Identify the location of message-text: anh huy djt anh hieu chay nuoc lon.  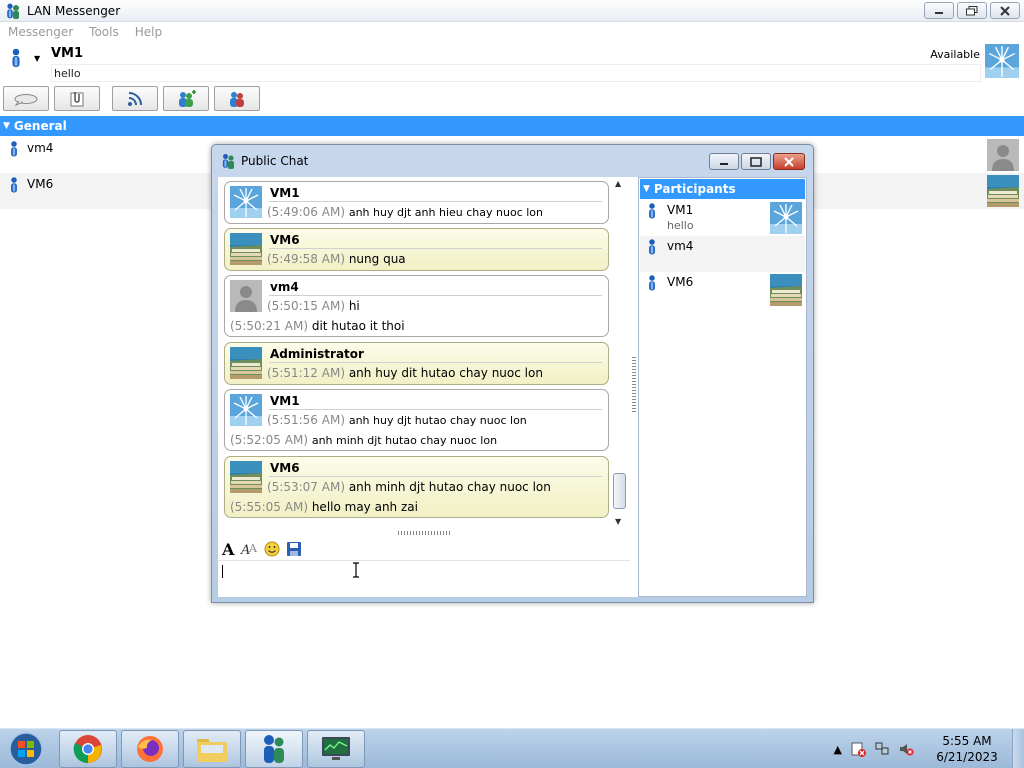
(445, 212).